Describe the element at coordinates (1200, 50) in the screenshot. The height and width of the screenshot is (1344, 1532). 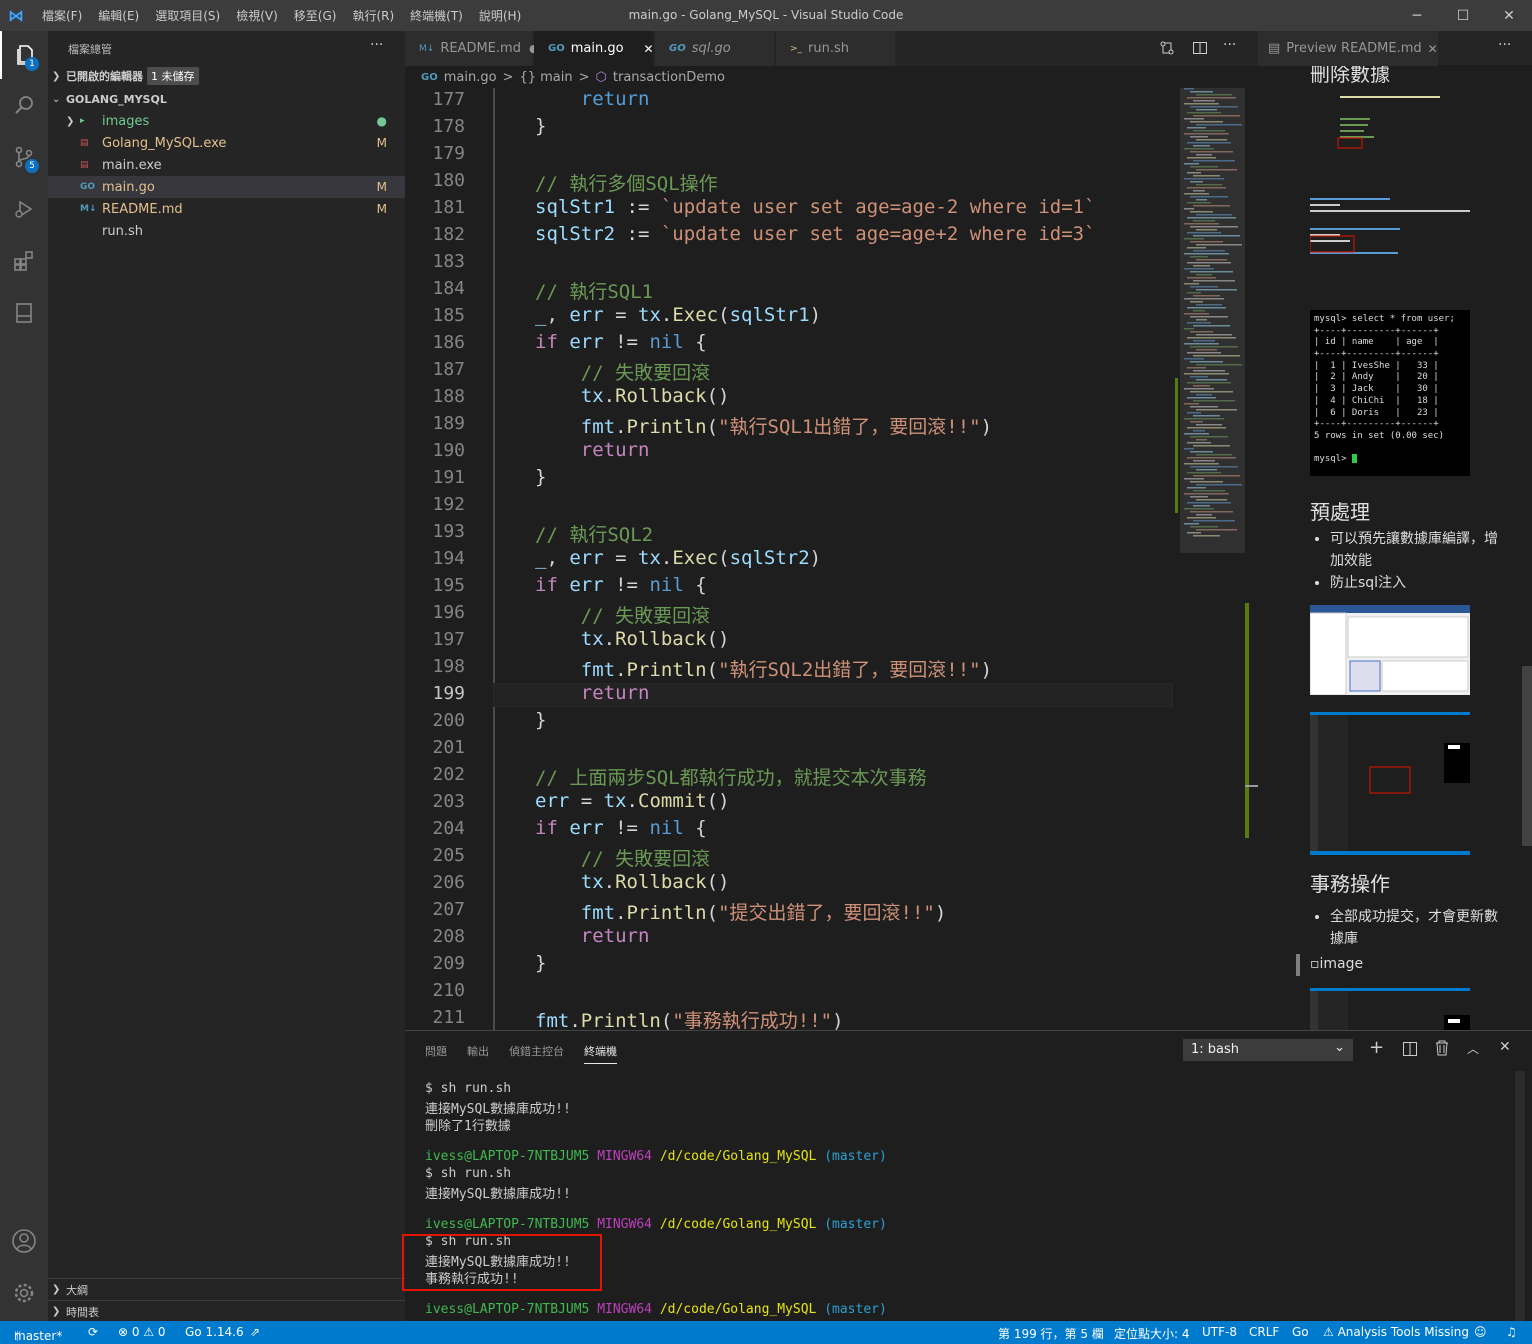
I see `split-editor-icon` at that location.